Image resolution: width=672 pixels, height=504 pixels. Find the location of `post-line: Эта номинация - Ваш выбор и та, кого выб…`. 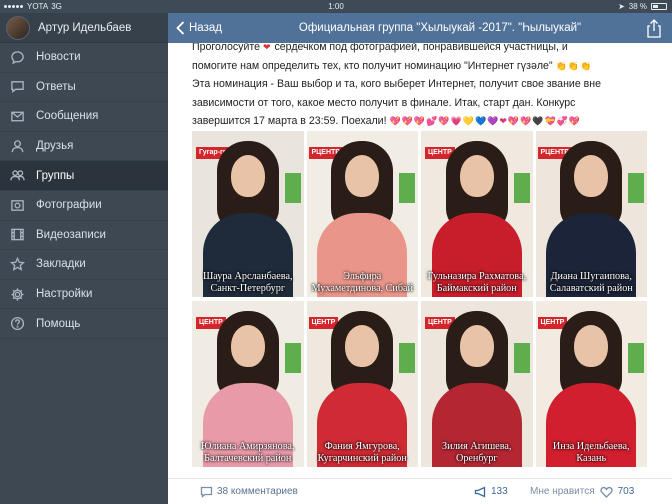

post-line: Эта номинация - Ваш выбор и та, кого выб… is located at coordinates (397, 84).